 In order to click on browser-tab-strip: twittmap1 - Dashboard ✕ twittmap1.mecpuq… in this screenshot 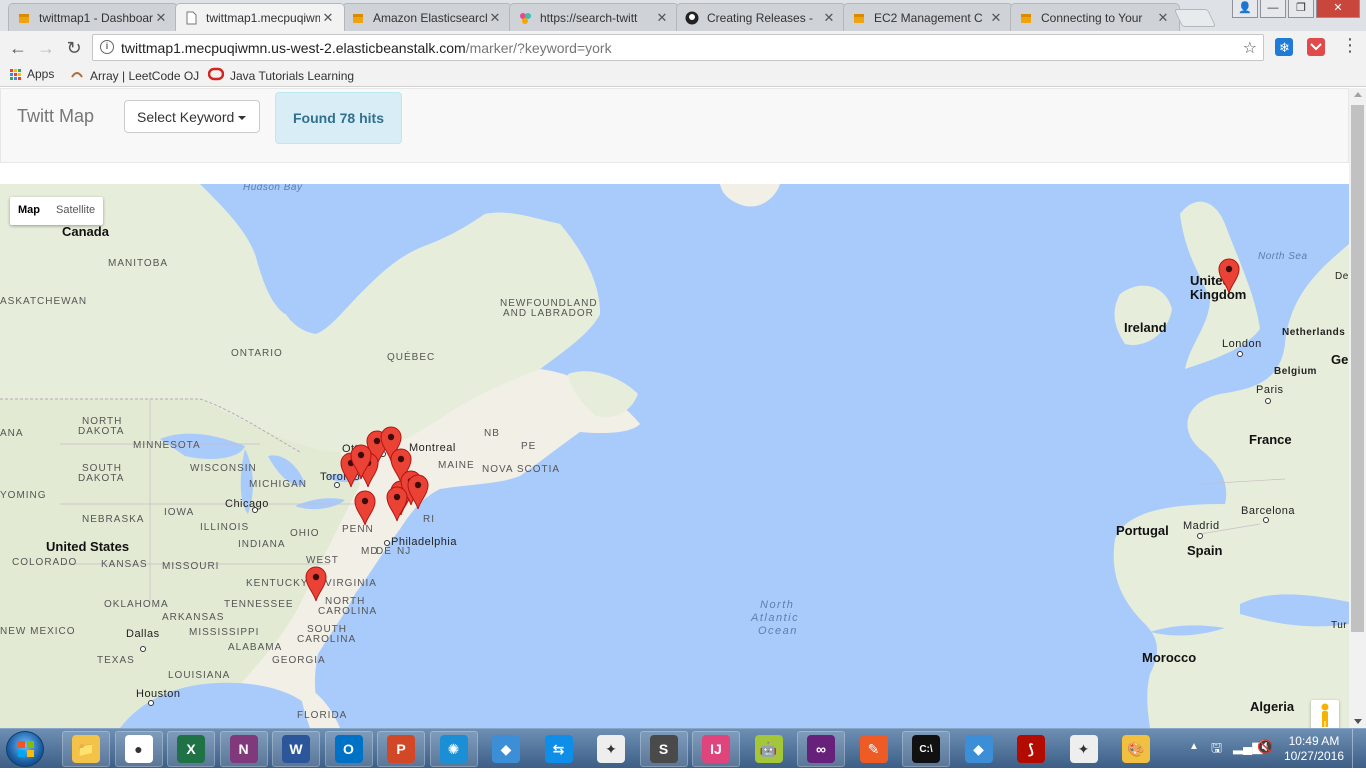, I will do `click(683, 15)`.